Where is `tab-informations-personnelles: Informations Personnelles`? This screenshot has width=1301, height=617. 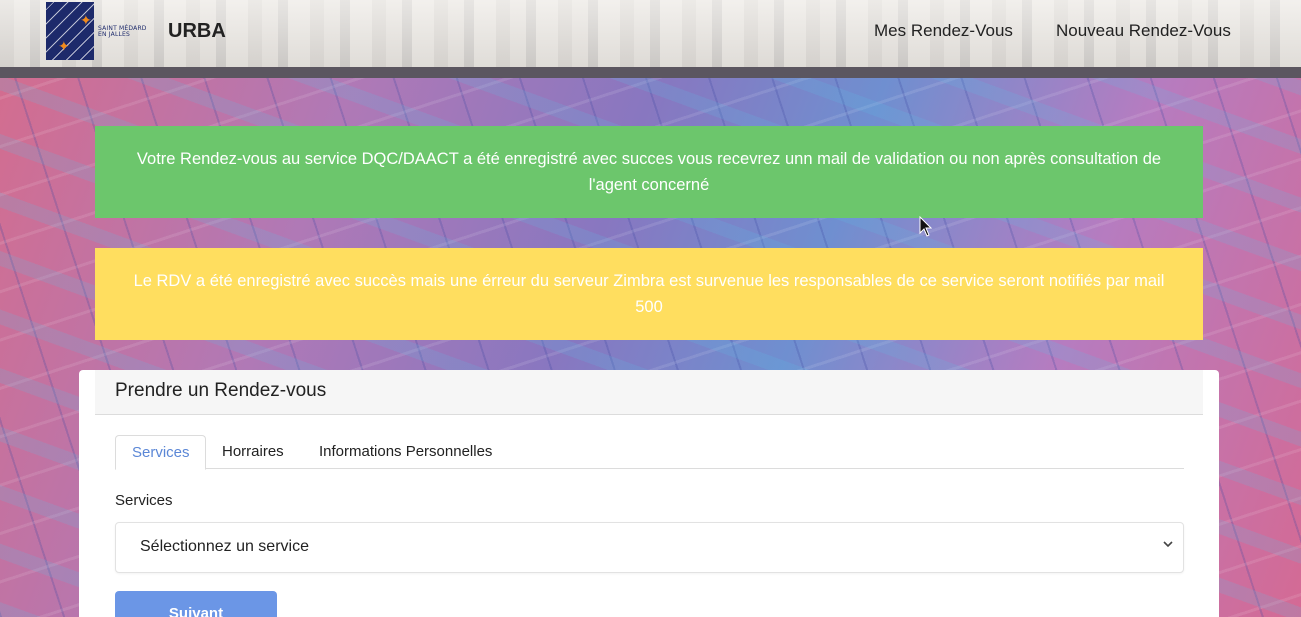
tab-informations-personnelles: Informations Personnelles is located at coordinates (405, 452).